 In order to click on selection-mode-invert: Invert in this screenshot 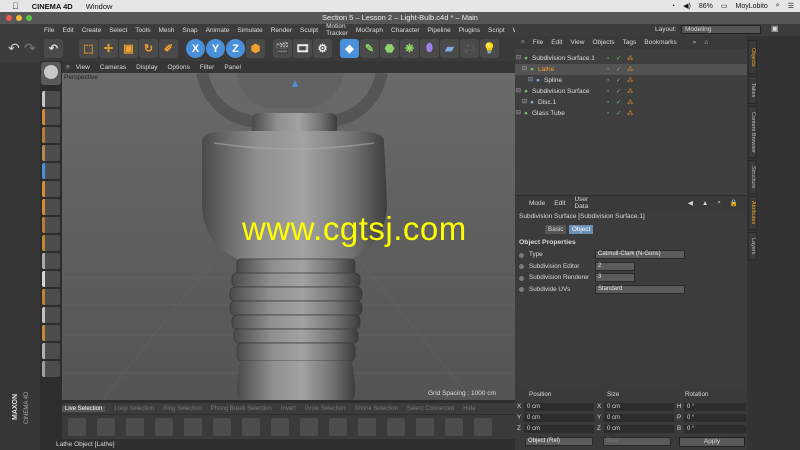, I will do `click(288, 409)`.